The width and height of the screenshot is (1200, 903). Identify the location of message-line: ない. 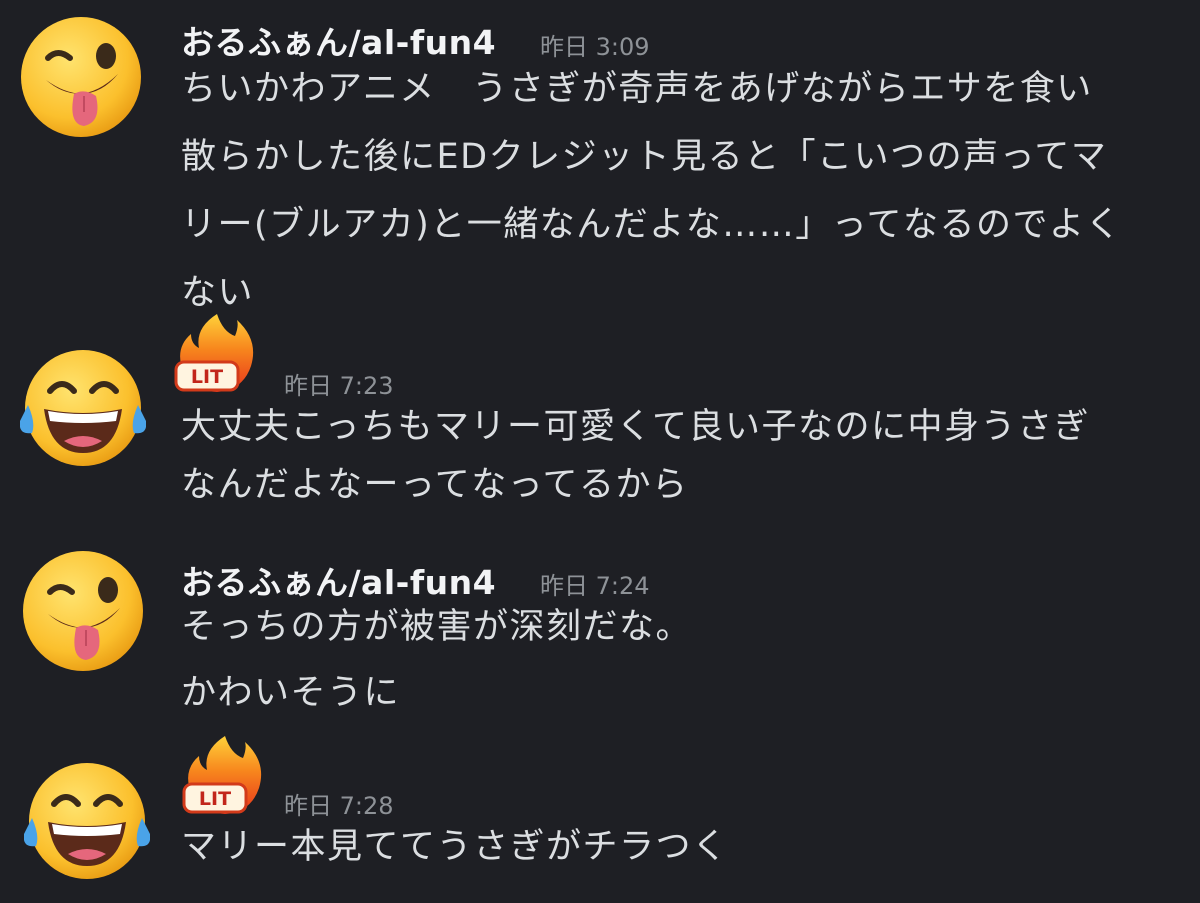
(218, 293).